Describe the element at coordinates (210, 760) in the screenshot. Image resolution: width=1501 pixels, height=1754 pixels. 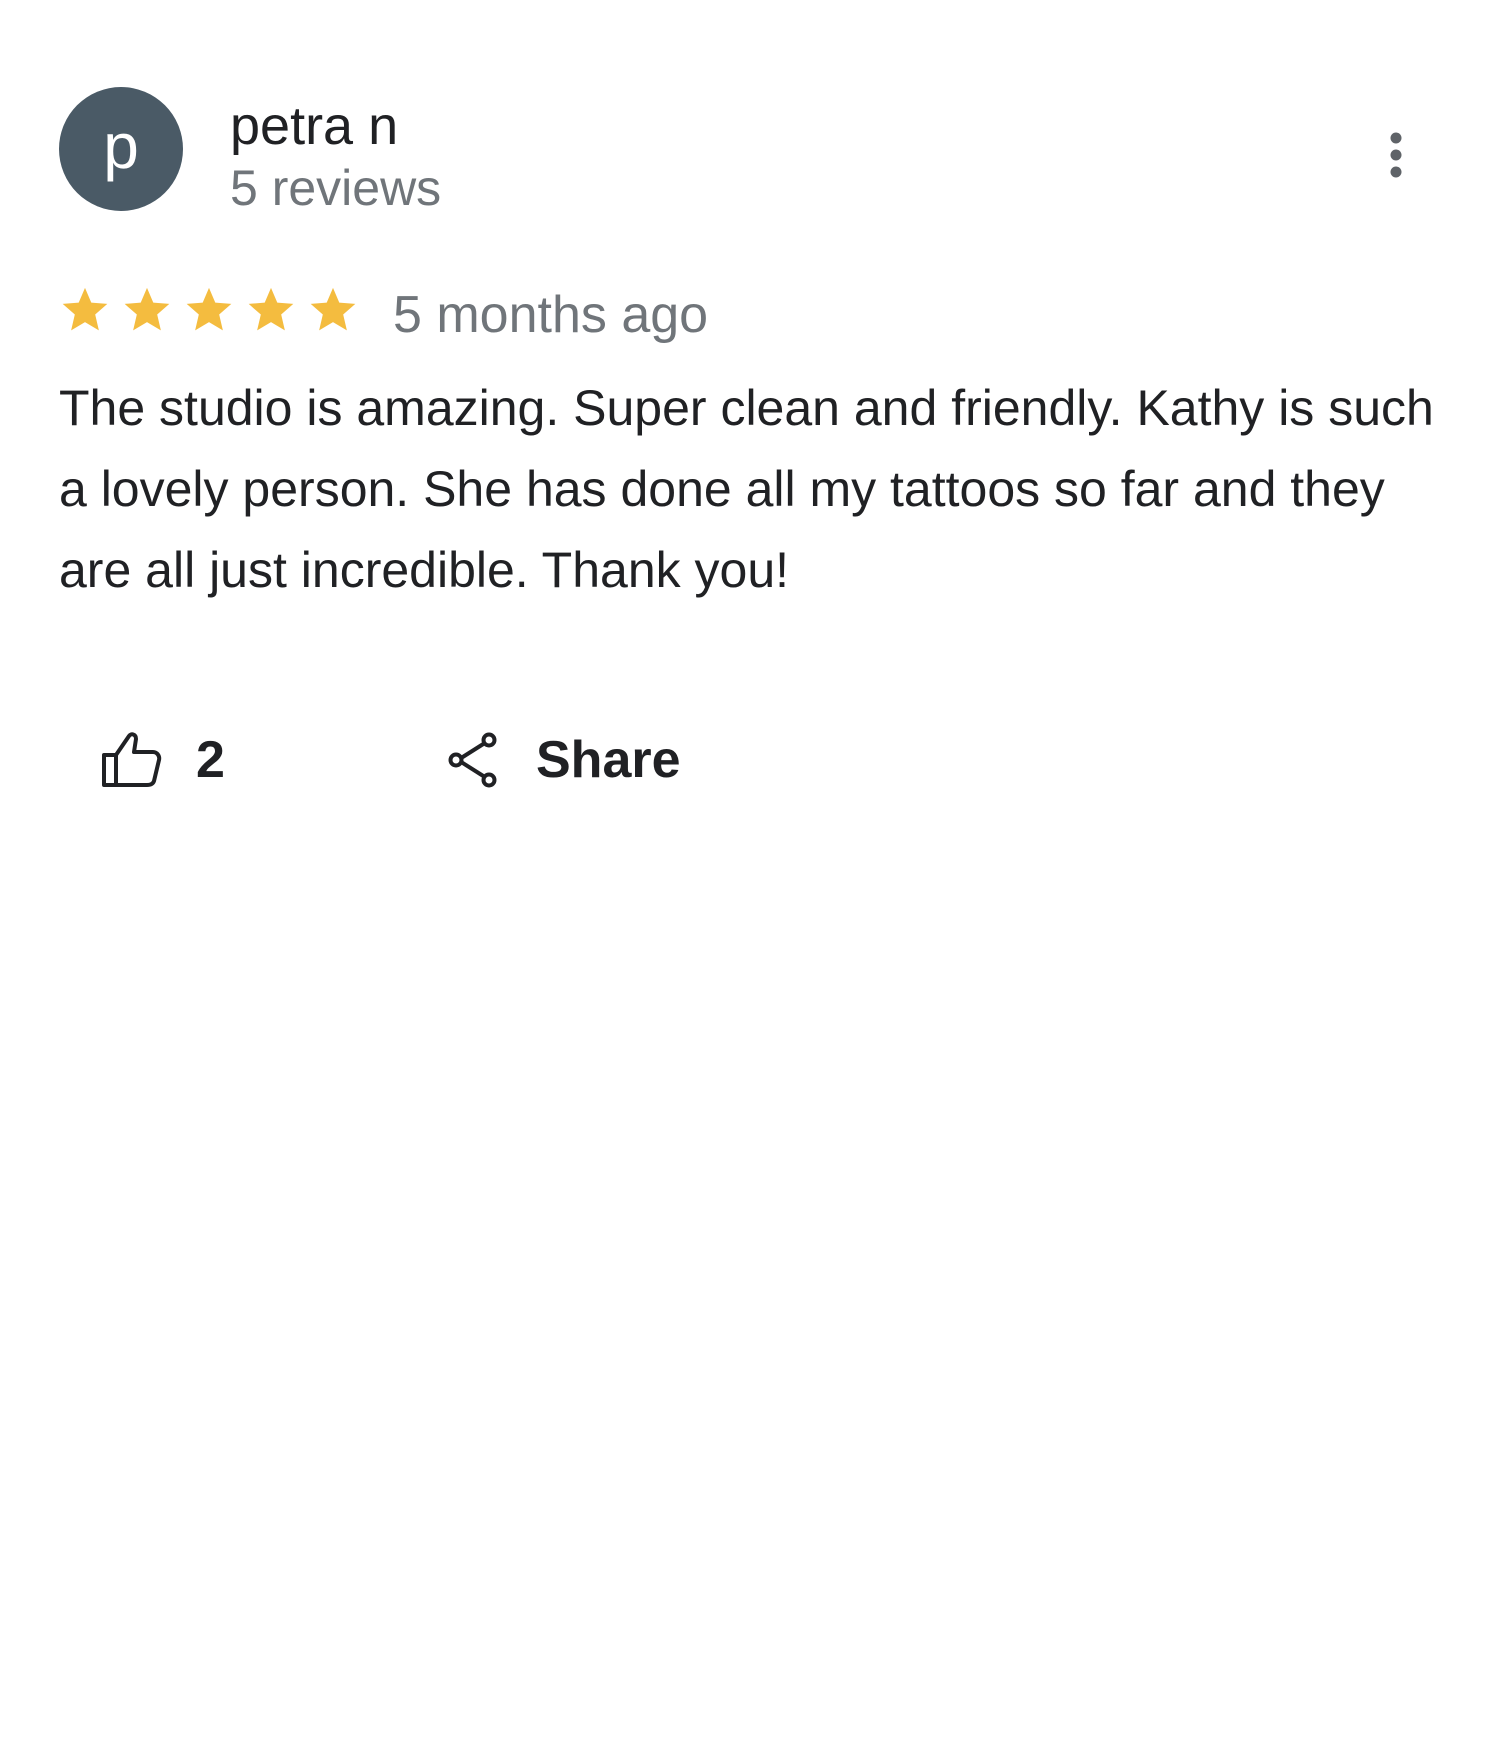
I see `like-count: 2` at that location.